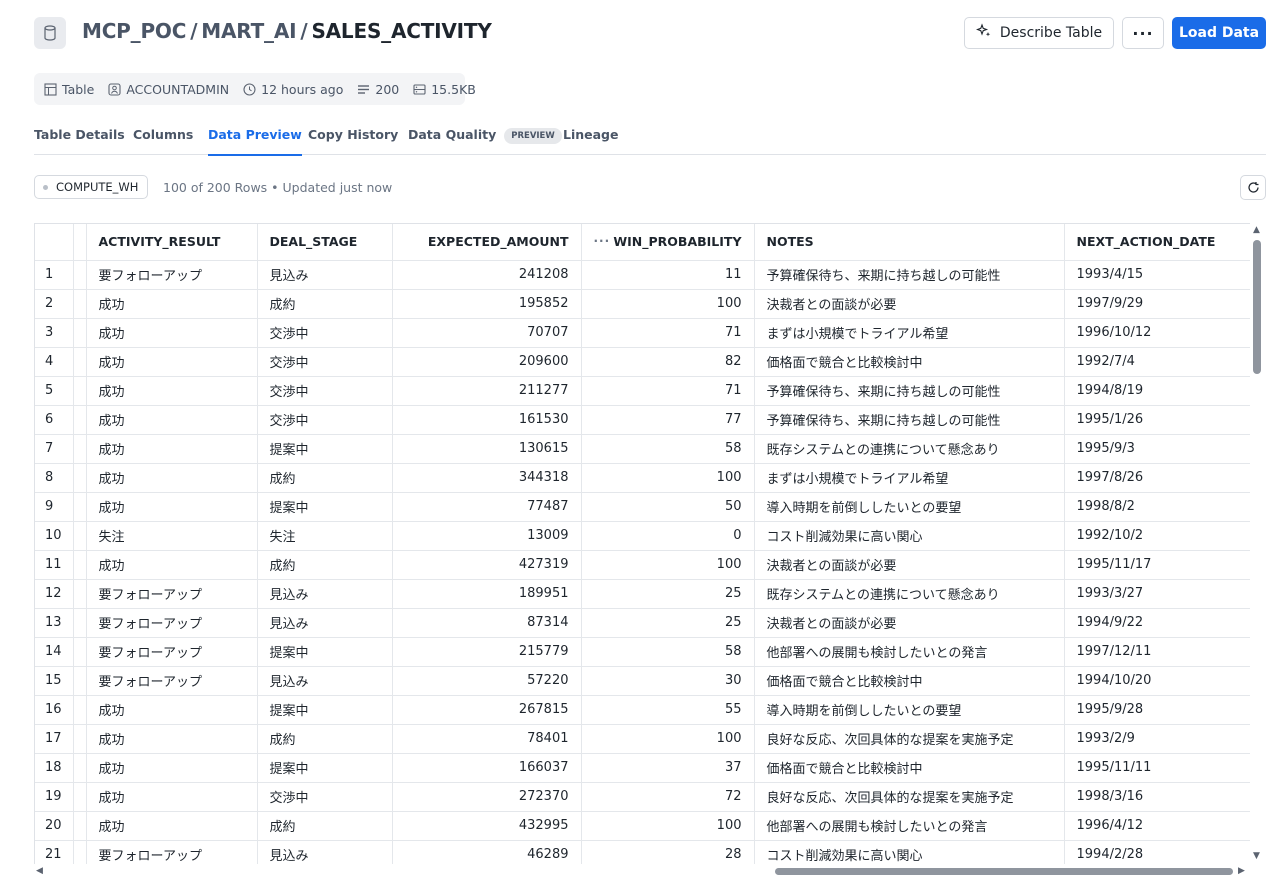 Image resolution: width=1283 pixels, height=891 pixels. What do you see at coordinates (1157, 391) in the screenshot?
I see `next-action-date-cell: 1994/8/19` at bounding box center [1157, 391].